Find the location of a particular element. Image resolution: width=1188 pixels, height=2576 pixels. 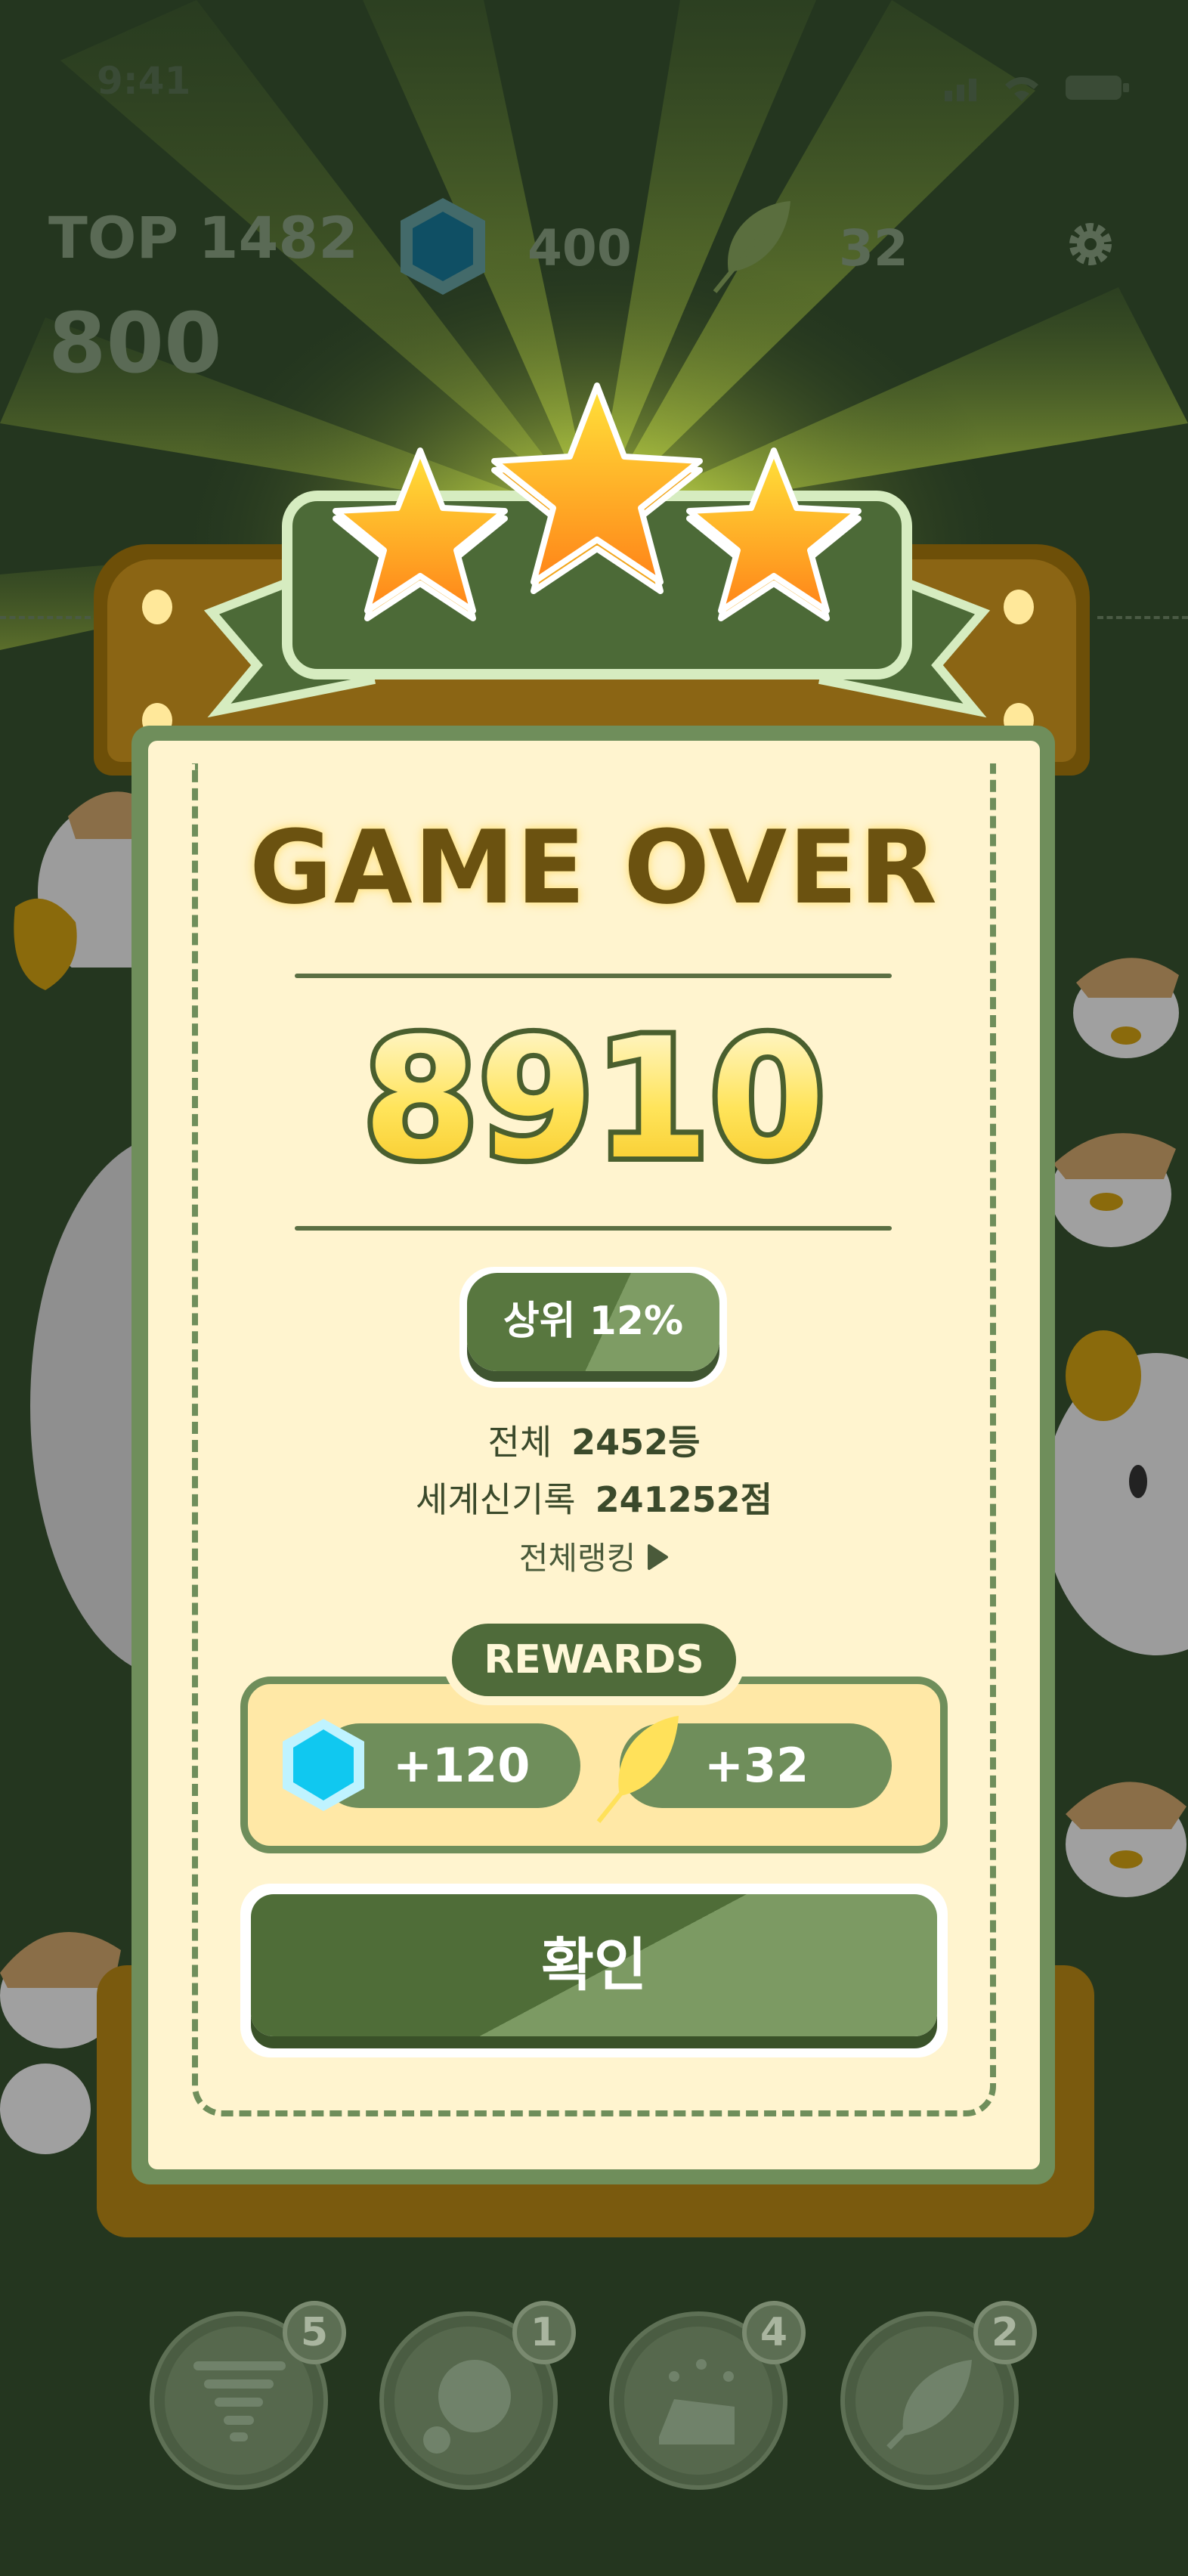

hud-gems: 400 is located at coordinates (580, 248).